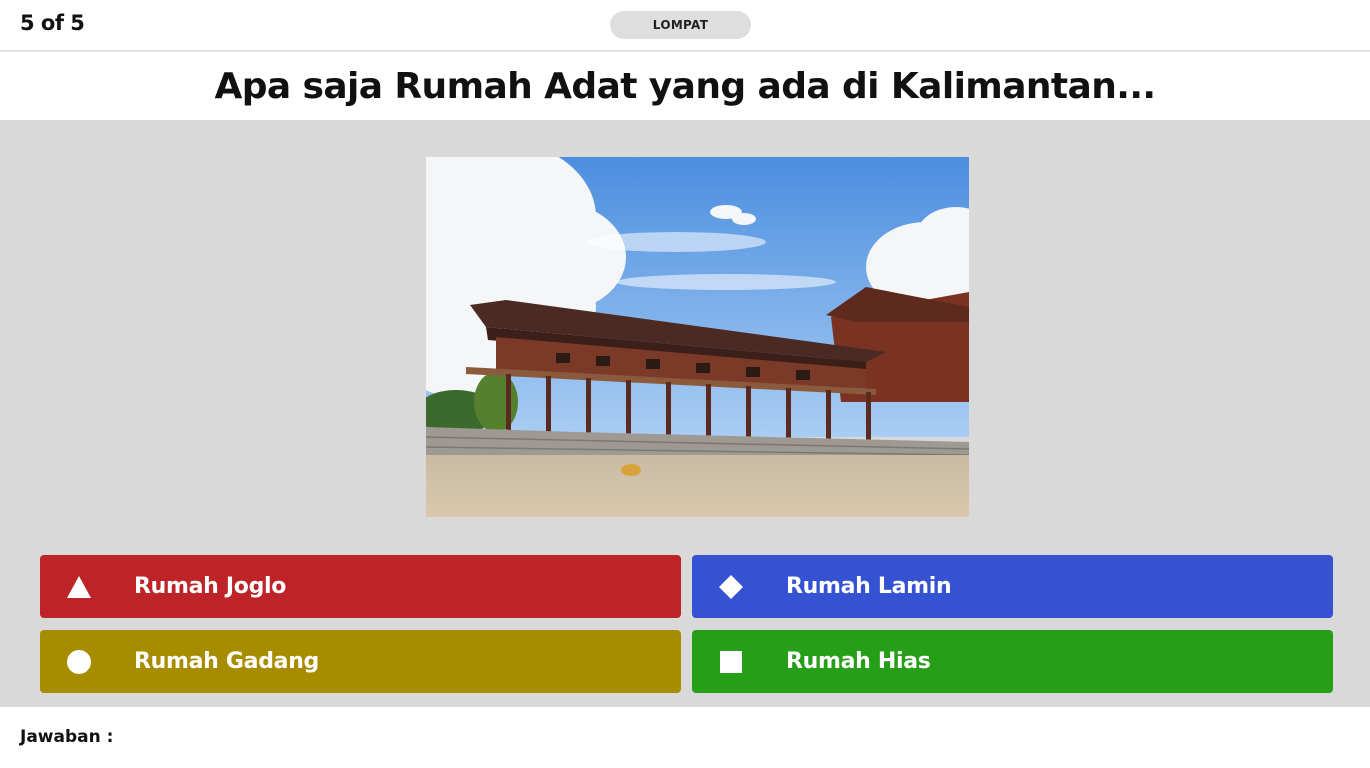  I want to click on answer-option-label: Rumah Lamin, so click(869, 586).